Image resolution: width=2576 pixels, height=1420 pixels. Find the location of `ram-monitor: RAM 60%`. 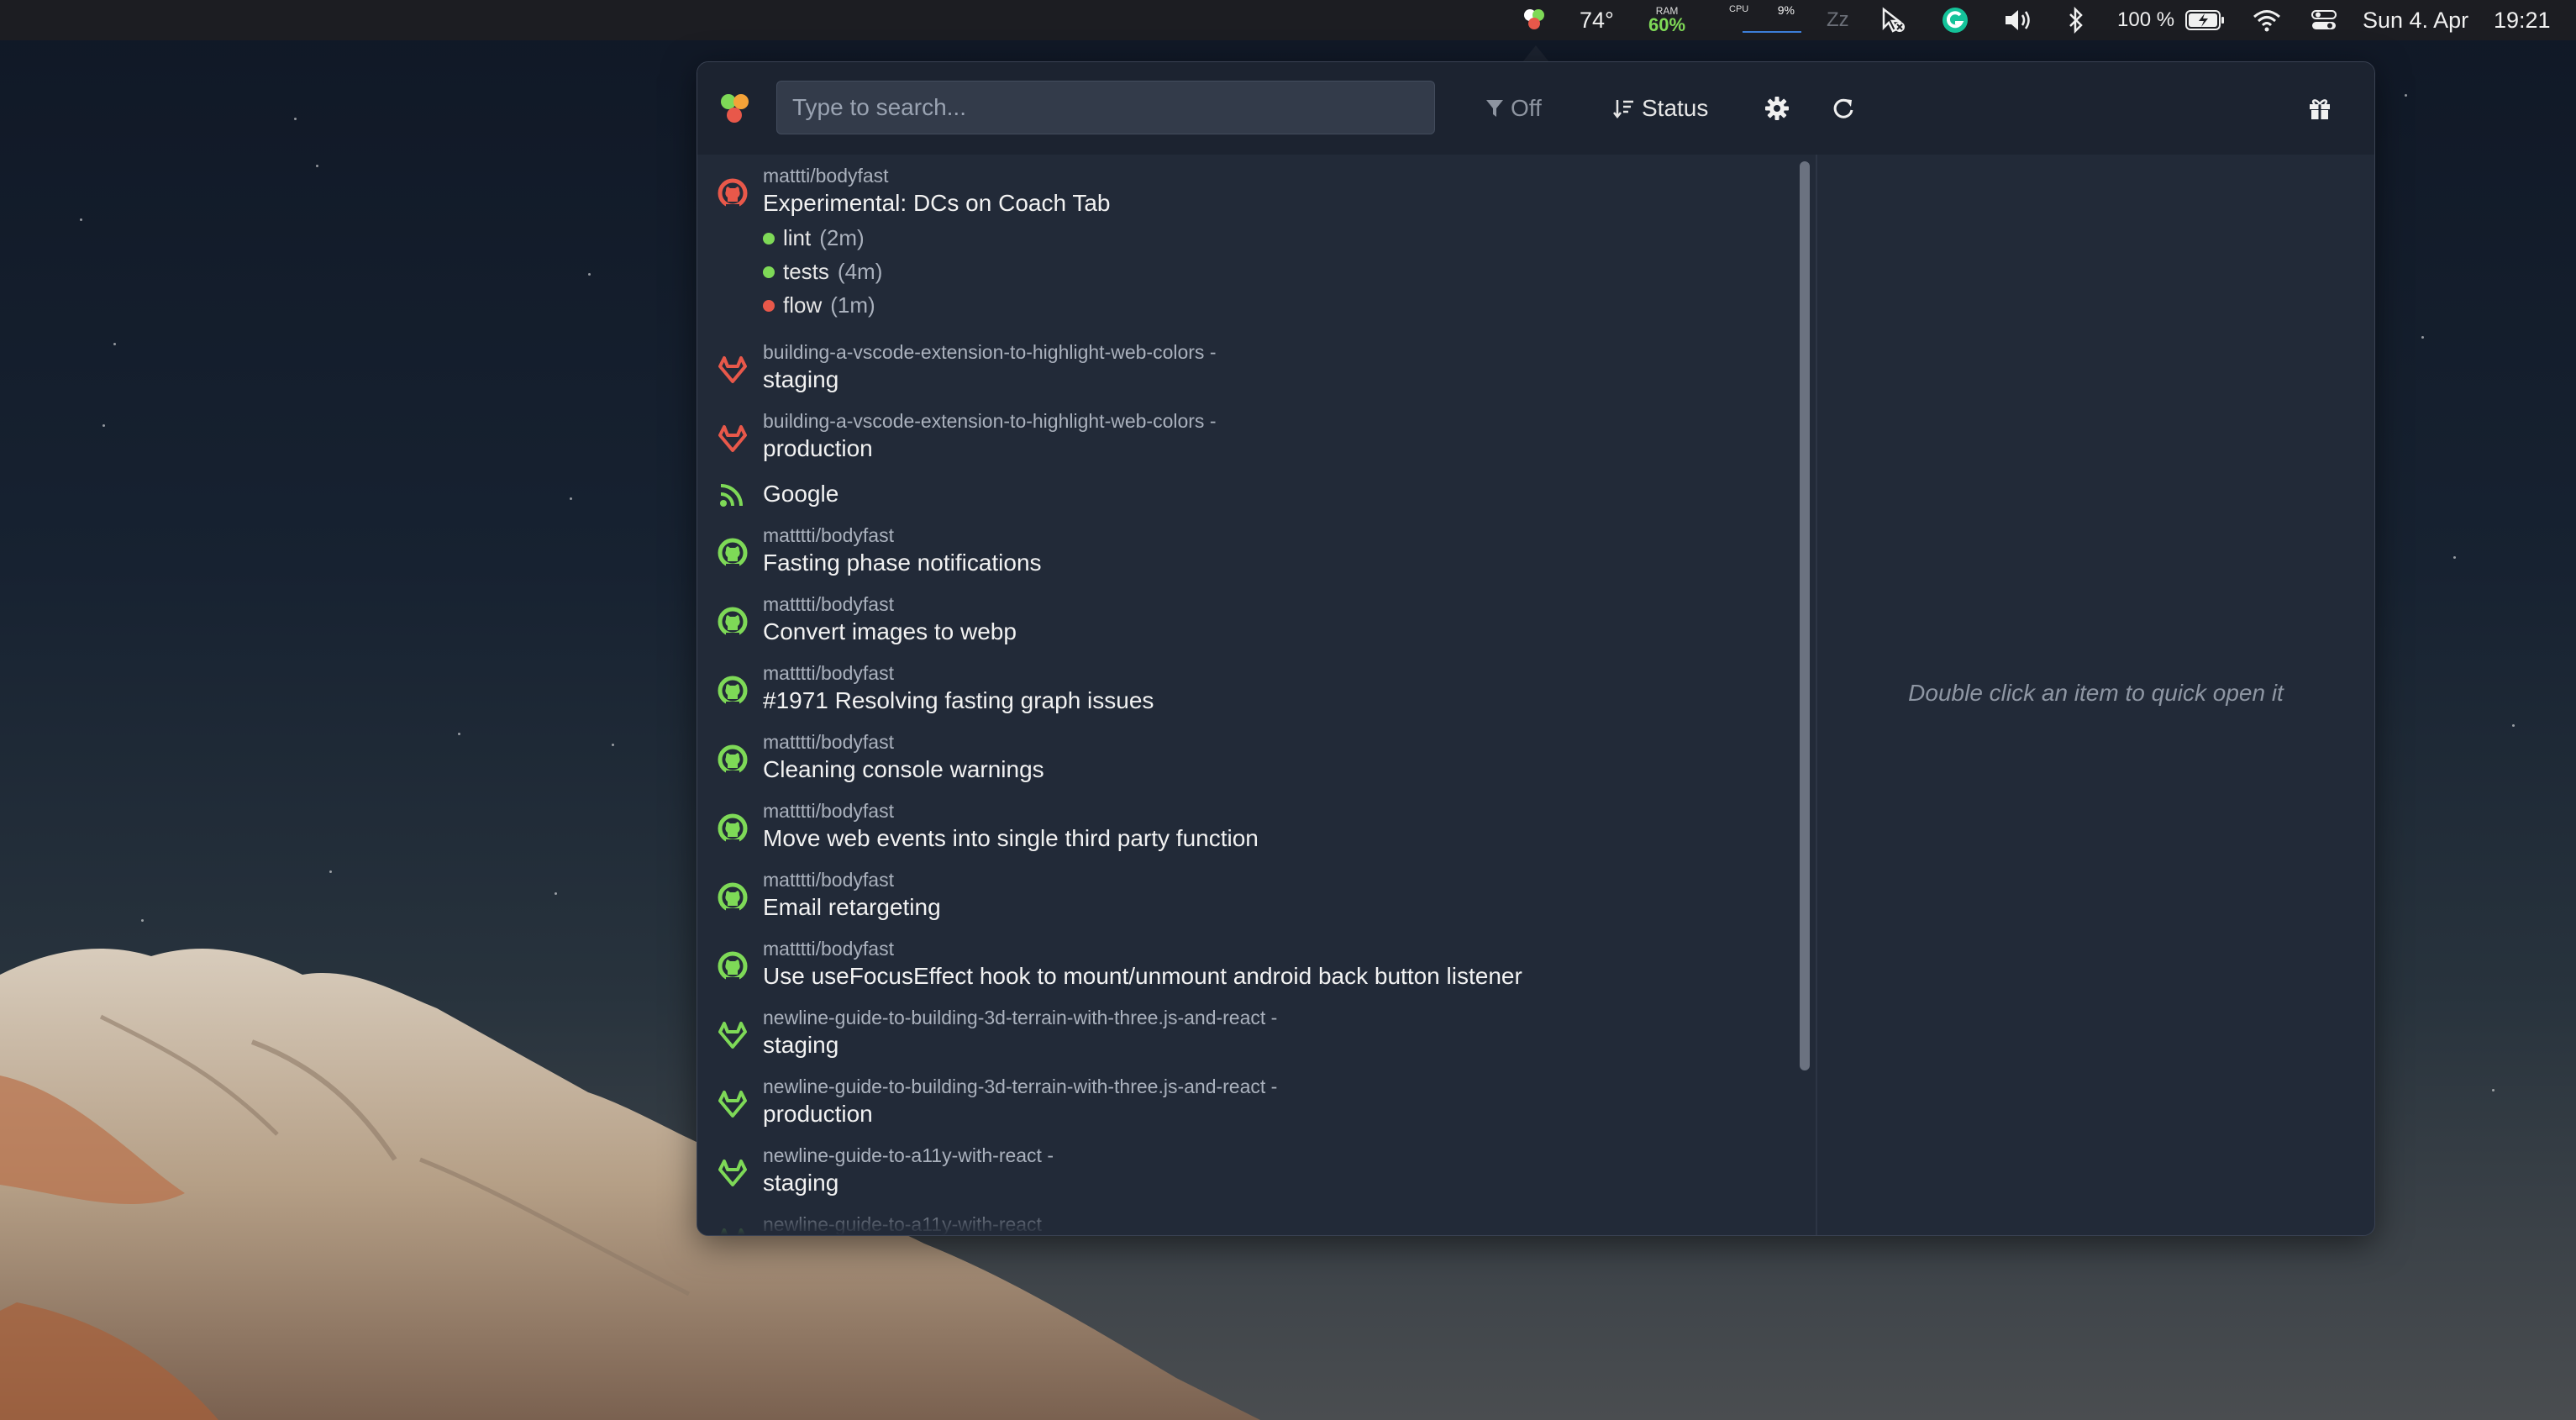

ram-monitor: RAM 60% is located at coordinates (1666, 20).